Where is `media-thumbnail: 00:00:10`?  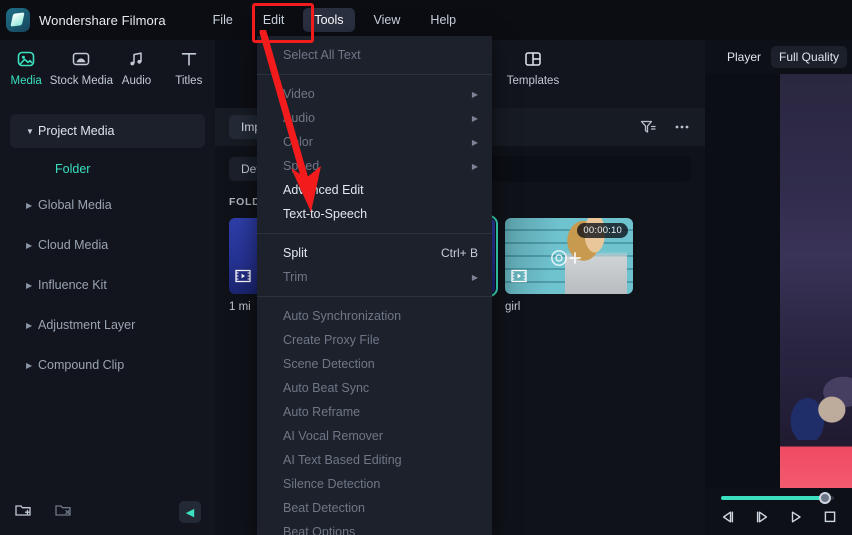
media-thumbnail: 00:00:10 is located at coordinates (569, 256).